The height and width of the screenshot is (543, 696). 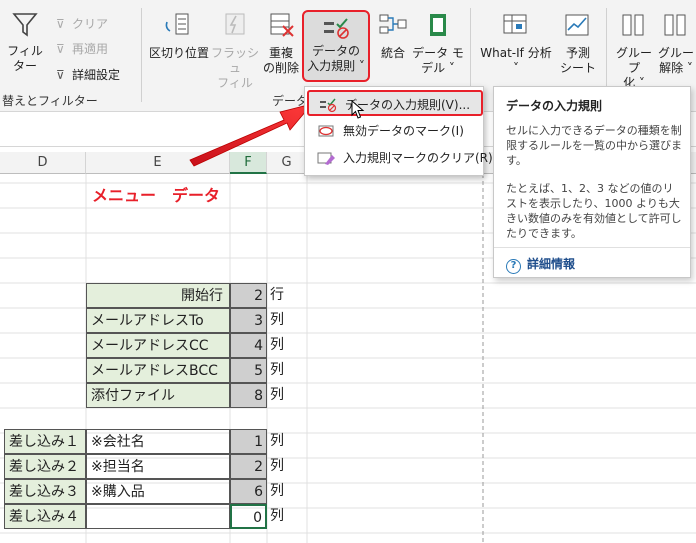 What do you see at coordinates (82, 24) in the screenshot?
I see `clear-button: ⊽ クリア` at bounding box center [82, 24].